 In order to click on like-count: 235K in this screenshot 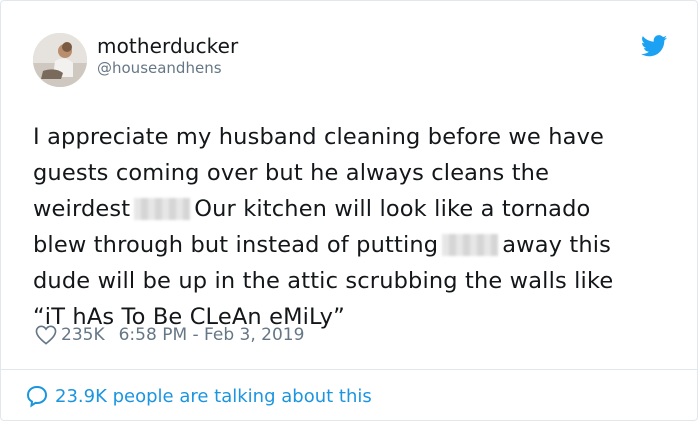, I will do `click(83, 335)`.